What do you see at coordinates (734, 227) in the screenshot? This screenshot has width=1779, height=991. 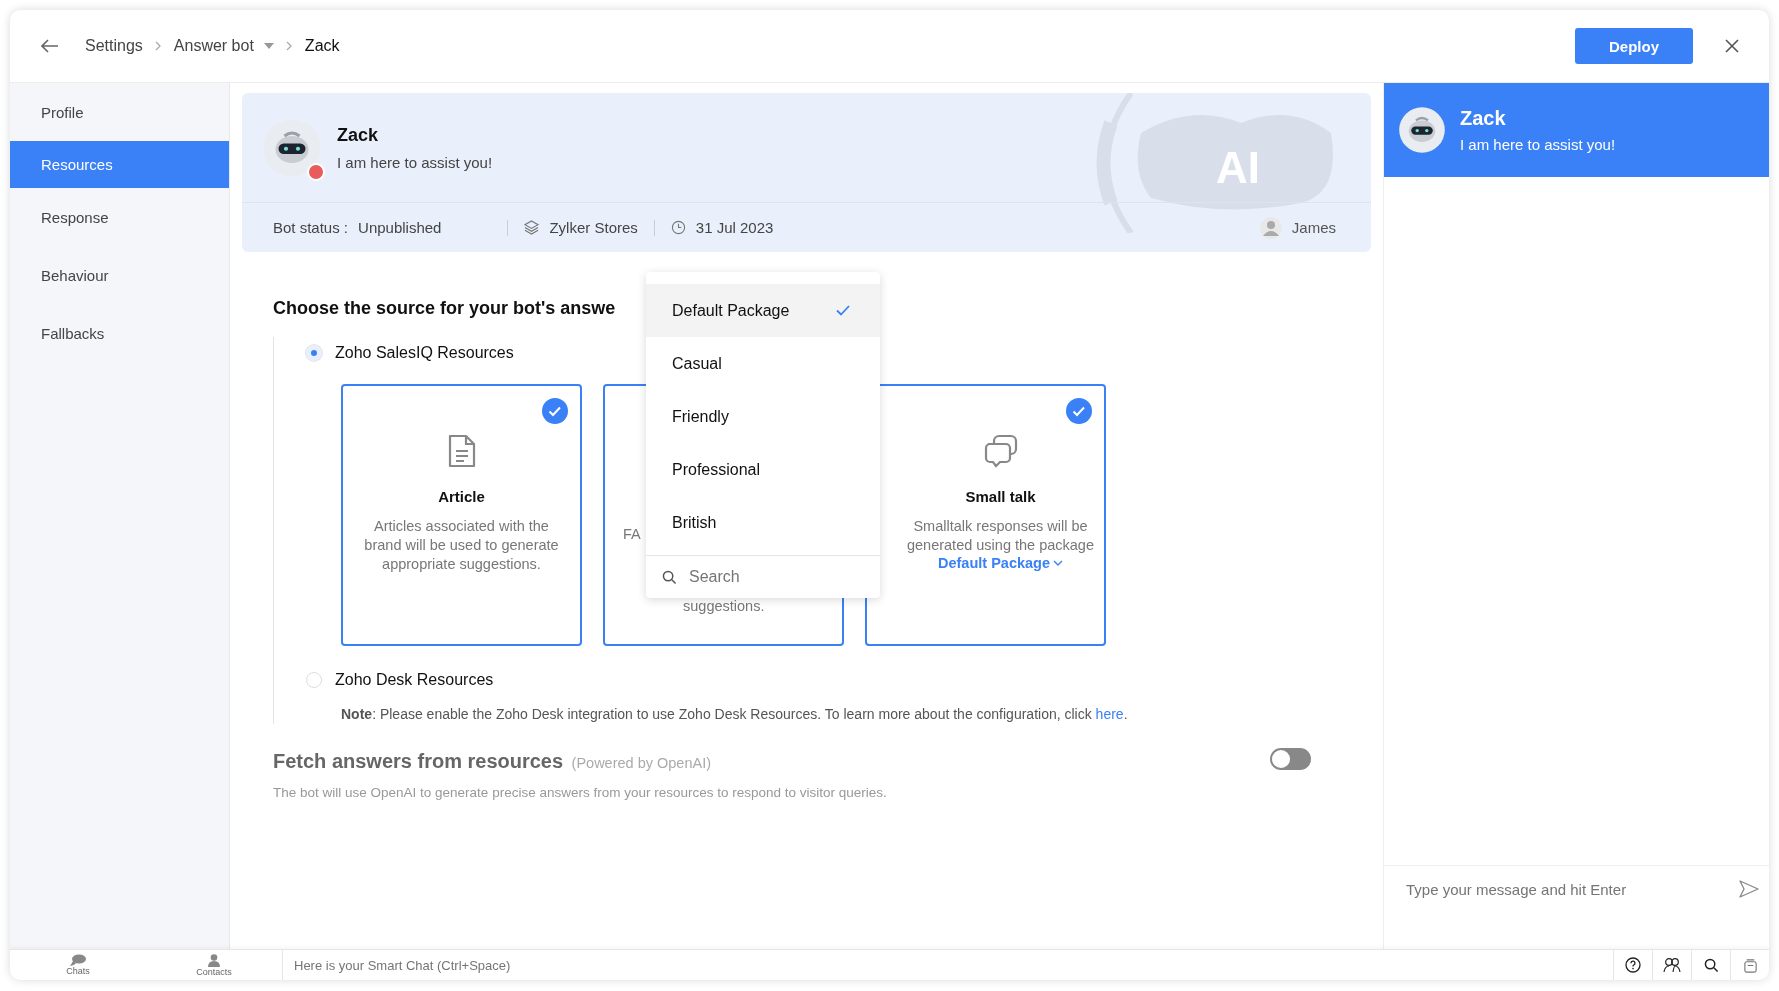 I see `created-date: 31 Jul 2023` at bounding box center [734, 227].